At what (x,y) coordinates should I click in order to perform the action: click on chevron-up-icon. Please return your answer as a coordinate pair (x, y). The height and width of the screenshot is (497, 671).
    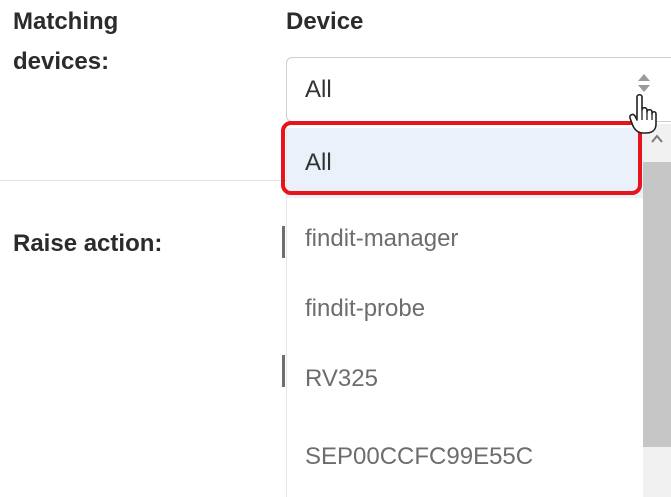
    Looking at the image, I should click on (657, 139).